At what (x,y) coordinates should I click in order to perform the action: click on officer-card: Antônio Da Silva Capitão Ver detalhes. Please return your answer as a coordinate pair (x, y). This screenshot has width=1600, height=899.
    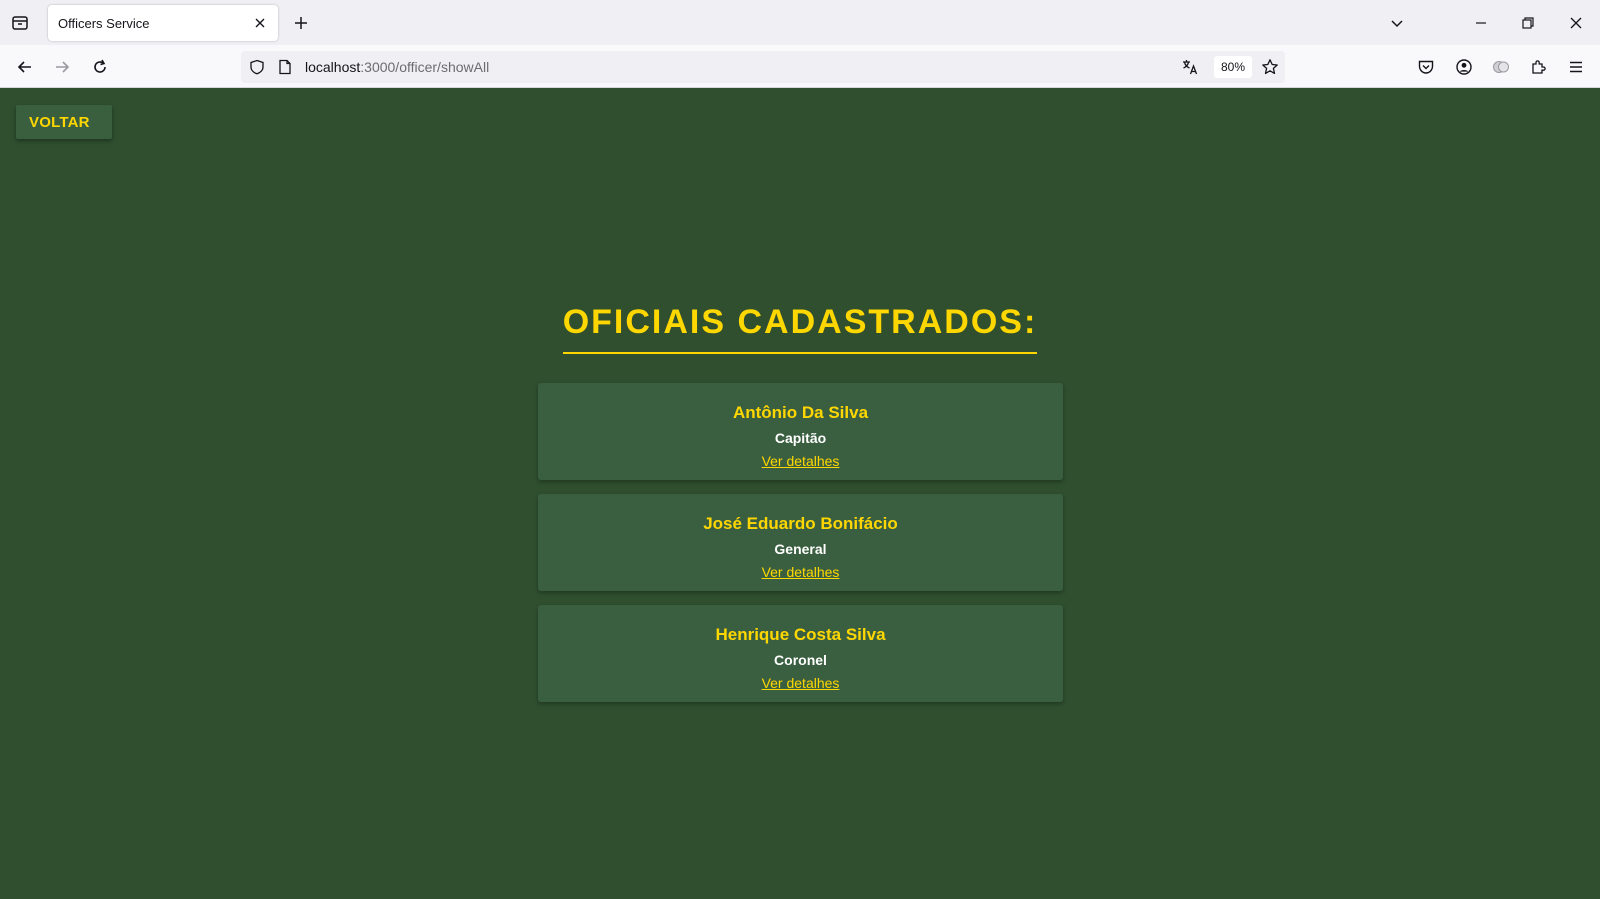
    Looking at the image, I should click on (800, 431).